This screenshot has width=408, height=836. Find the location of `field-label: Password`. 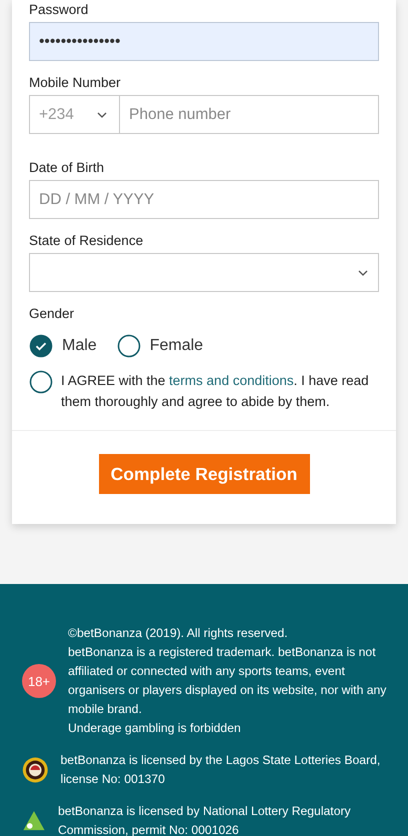

field-label: Password is located at coordinates (58, 9).